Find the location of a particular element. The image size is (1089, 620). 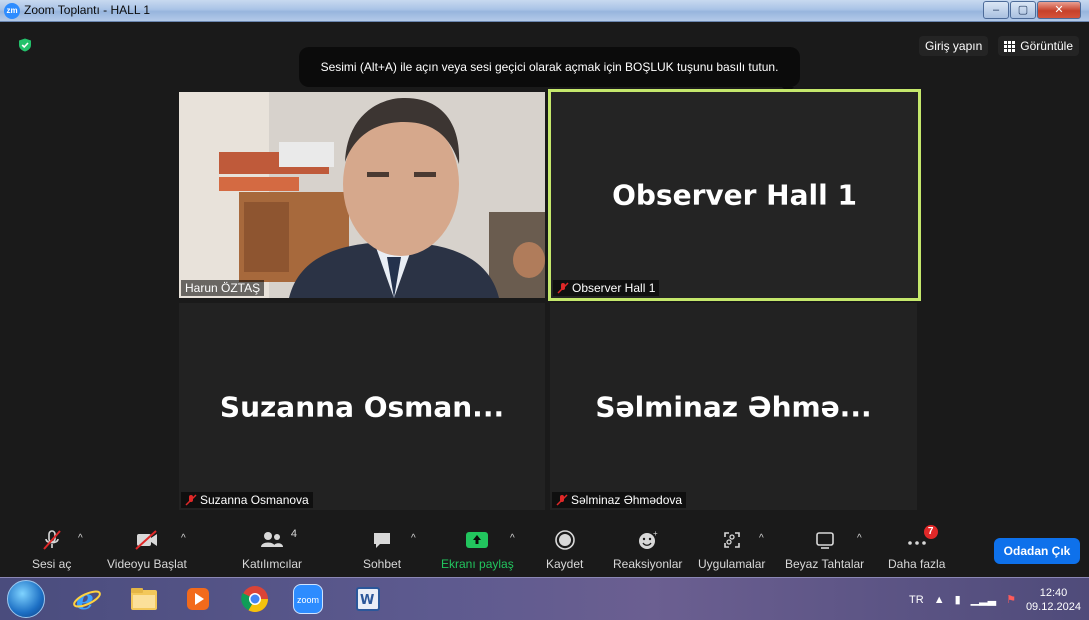

participant-name: Harun ÖZTAŞ is located at coordinates (223, 288).